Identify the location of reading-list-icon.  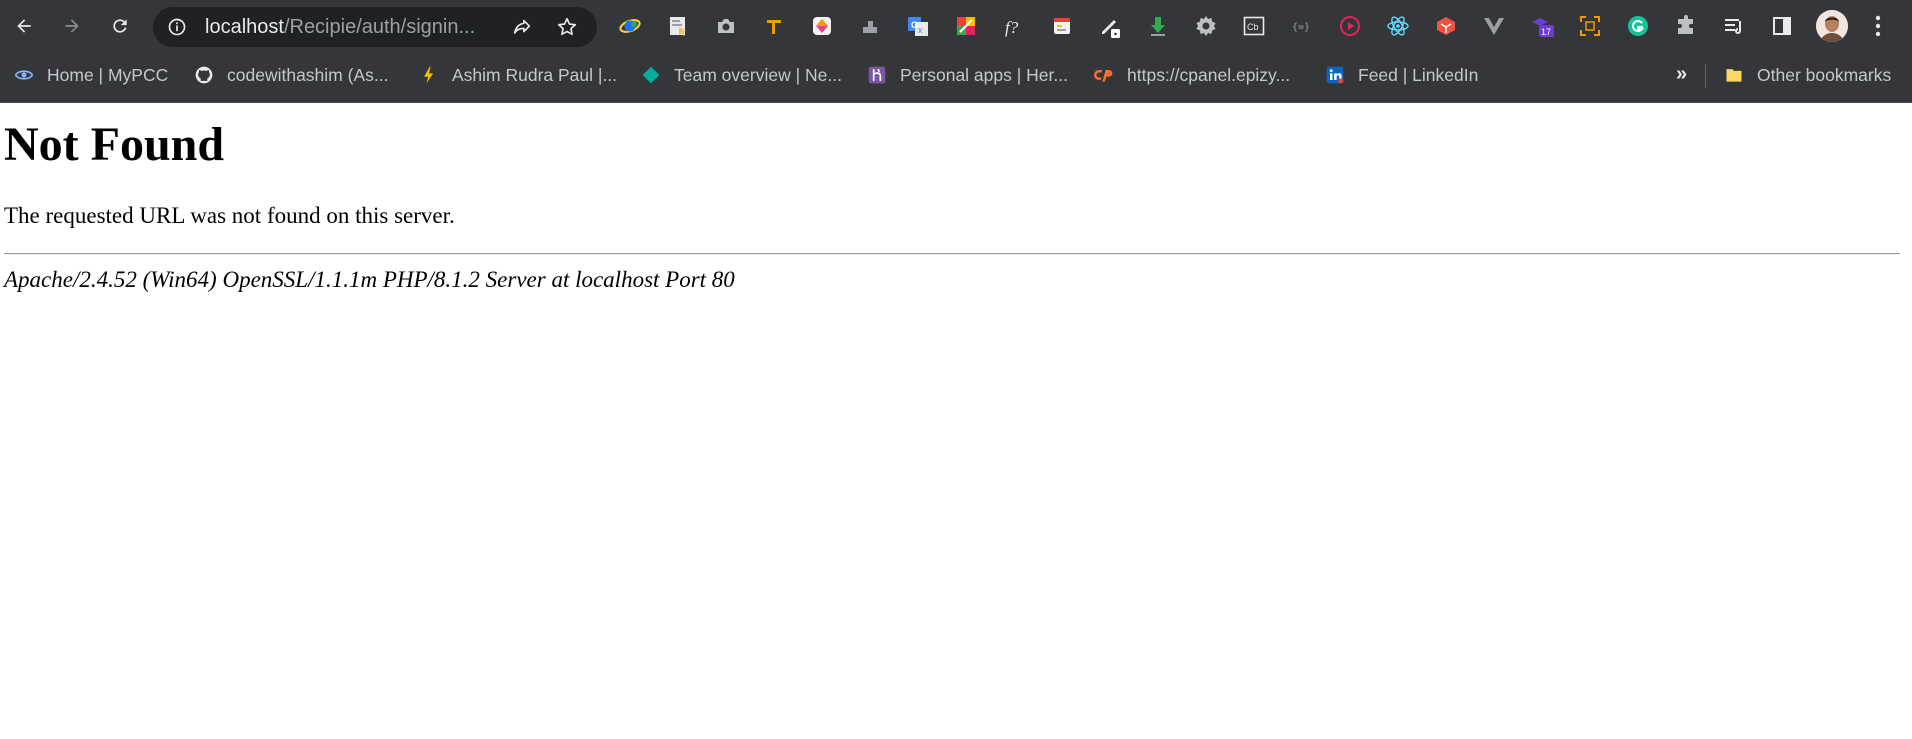
(1734, 26).